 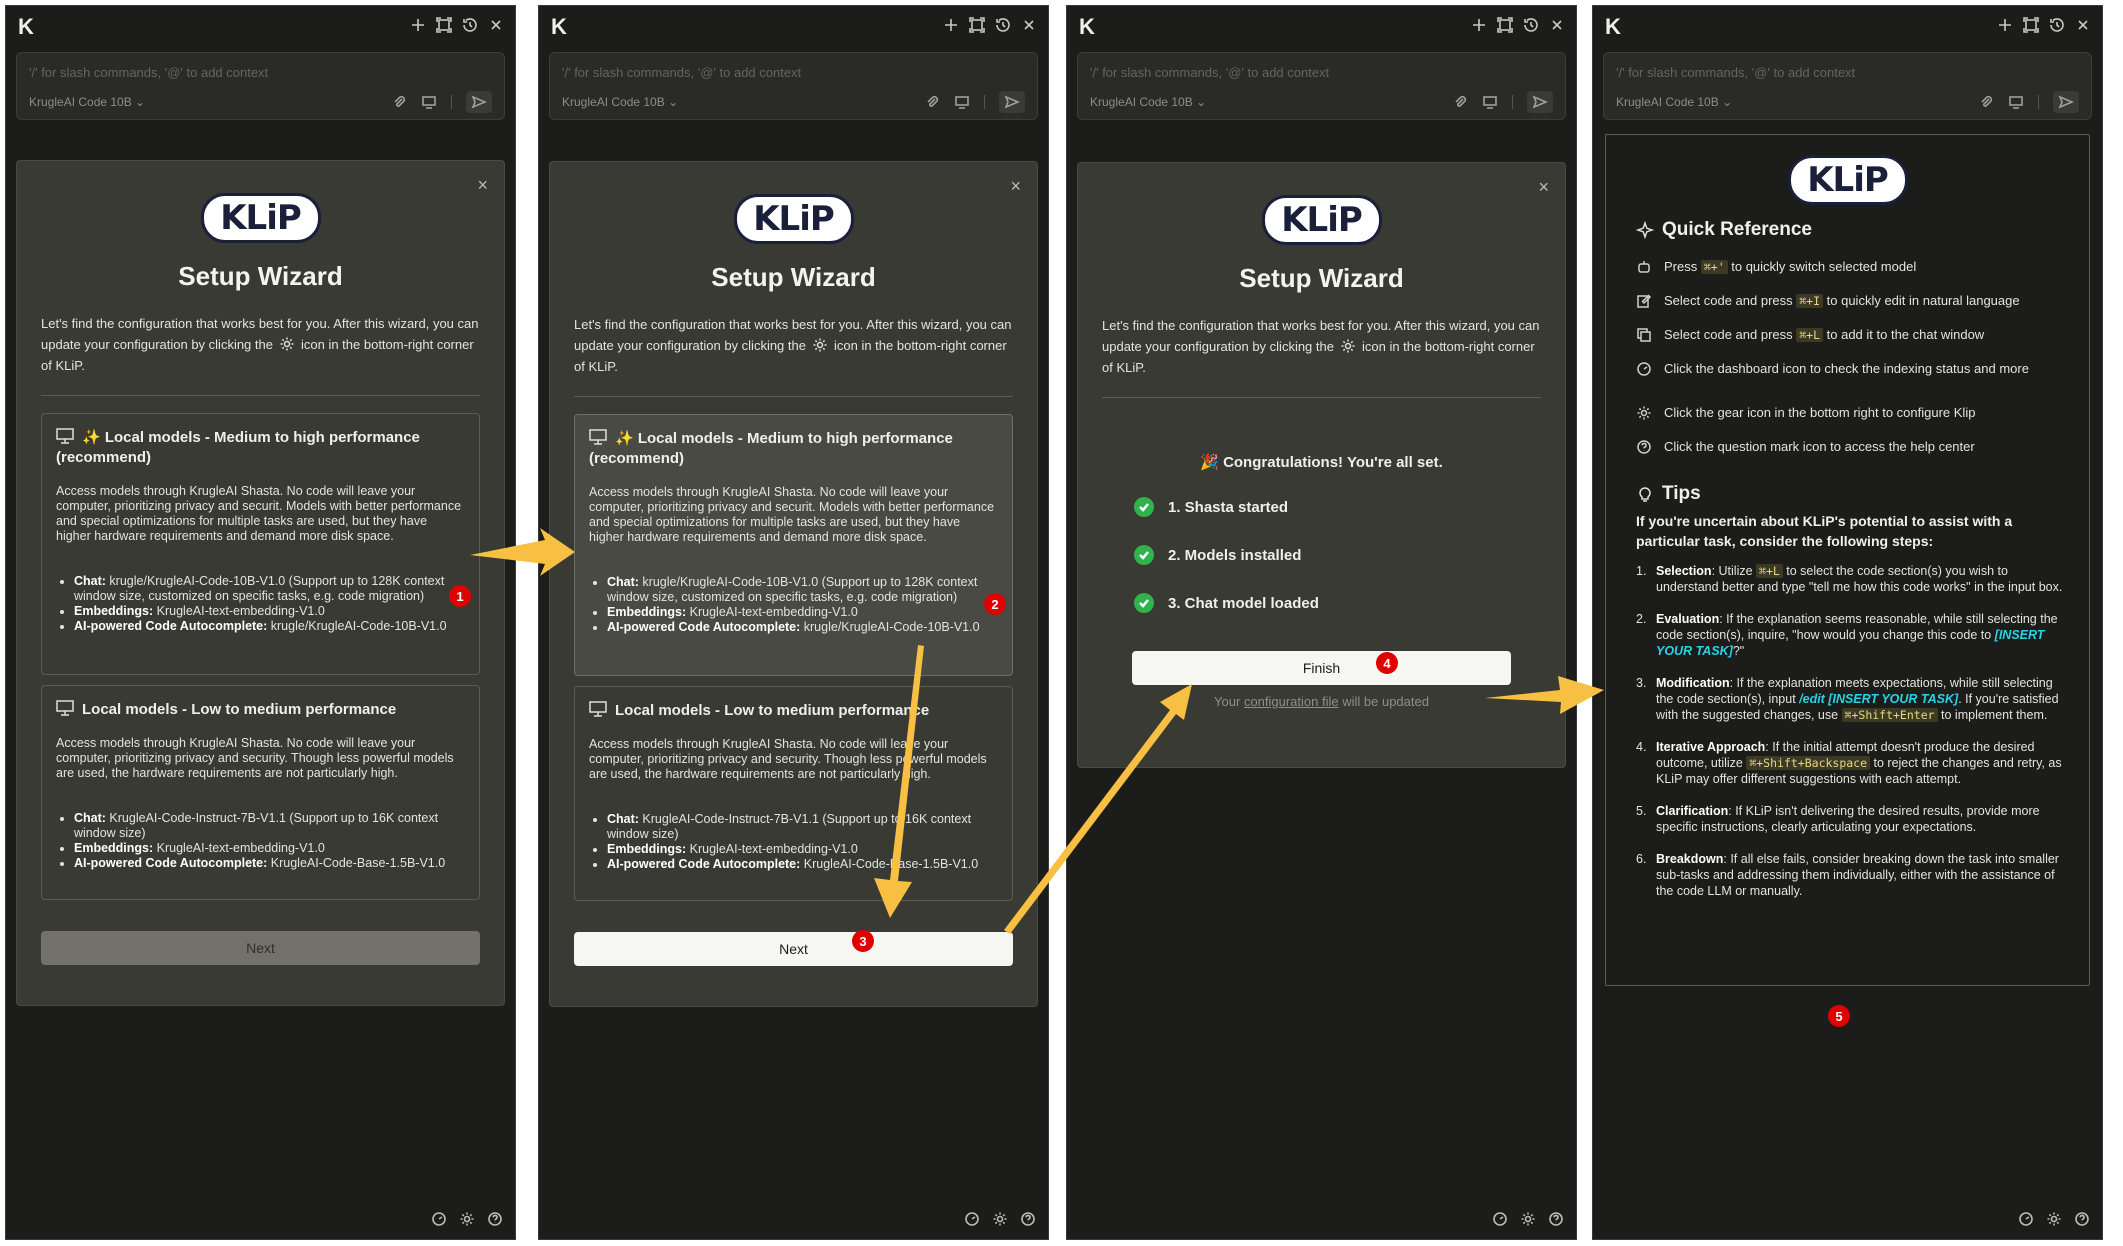 What do you see at coordinates (1211, 507) in the screenshot?
I see `step-shasta-started: 1. Shasta started` at bounding box center [1211, 507].